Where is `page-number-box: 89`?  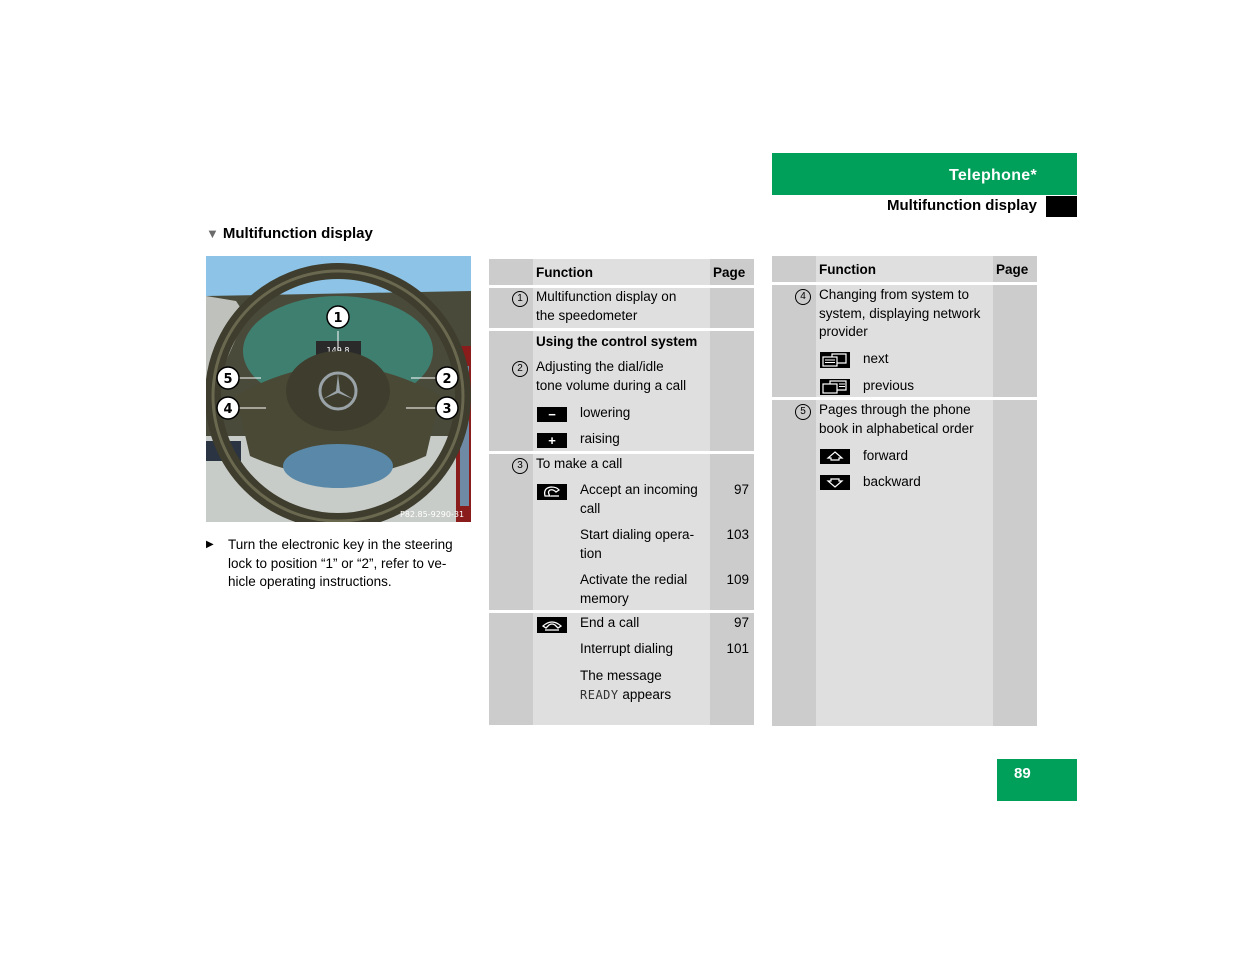 page-number-box: 89 is located at coordinates (1037, 780).